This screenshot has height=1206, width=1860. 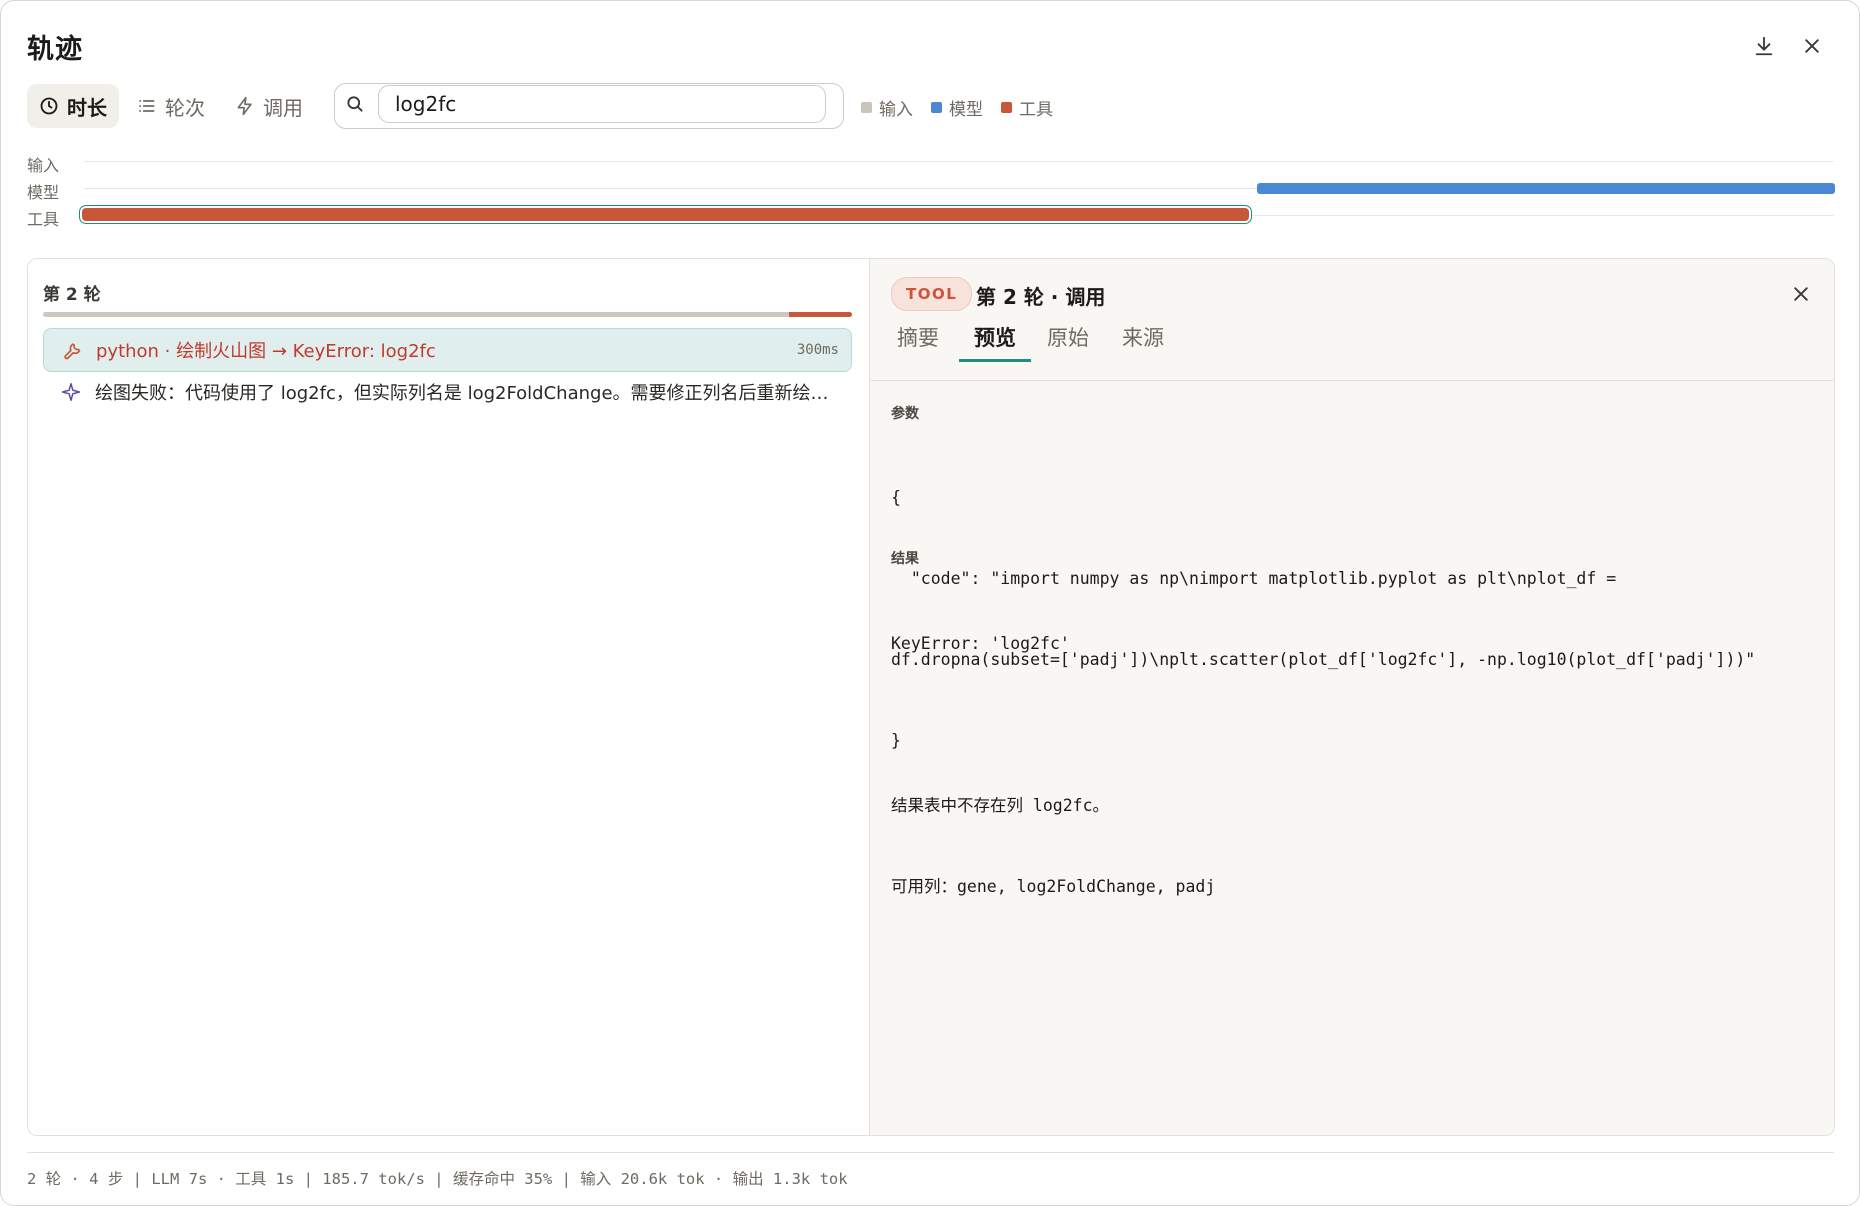 What do you see at coordinates (87, 107) in the screenshot?
I see `mode-duration-label: 时长` at bounding box center [87, 107].